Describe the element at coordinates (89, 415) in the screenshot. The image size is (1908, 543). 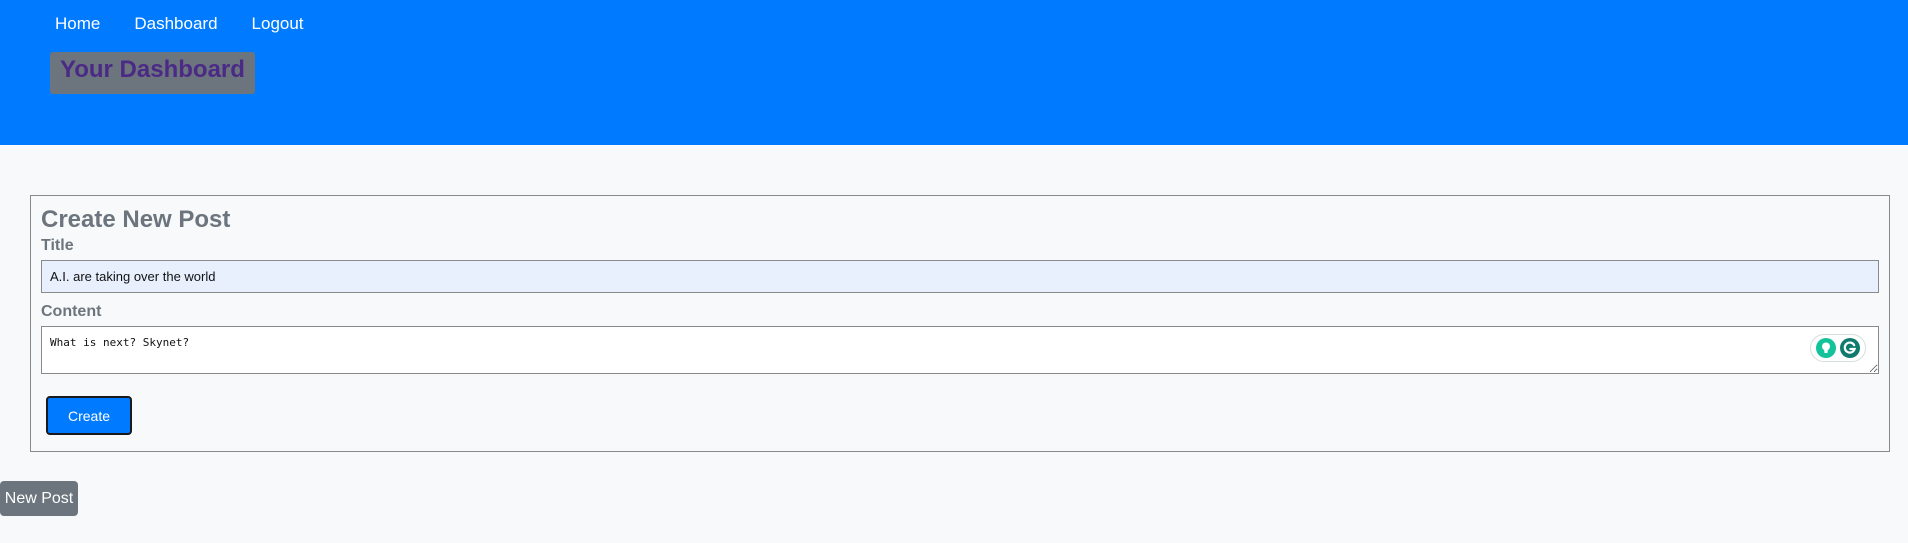
I see `create-button: Create` at that location.